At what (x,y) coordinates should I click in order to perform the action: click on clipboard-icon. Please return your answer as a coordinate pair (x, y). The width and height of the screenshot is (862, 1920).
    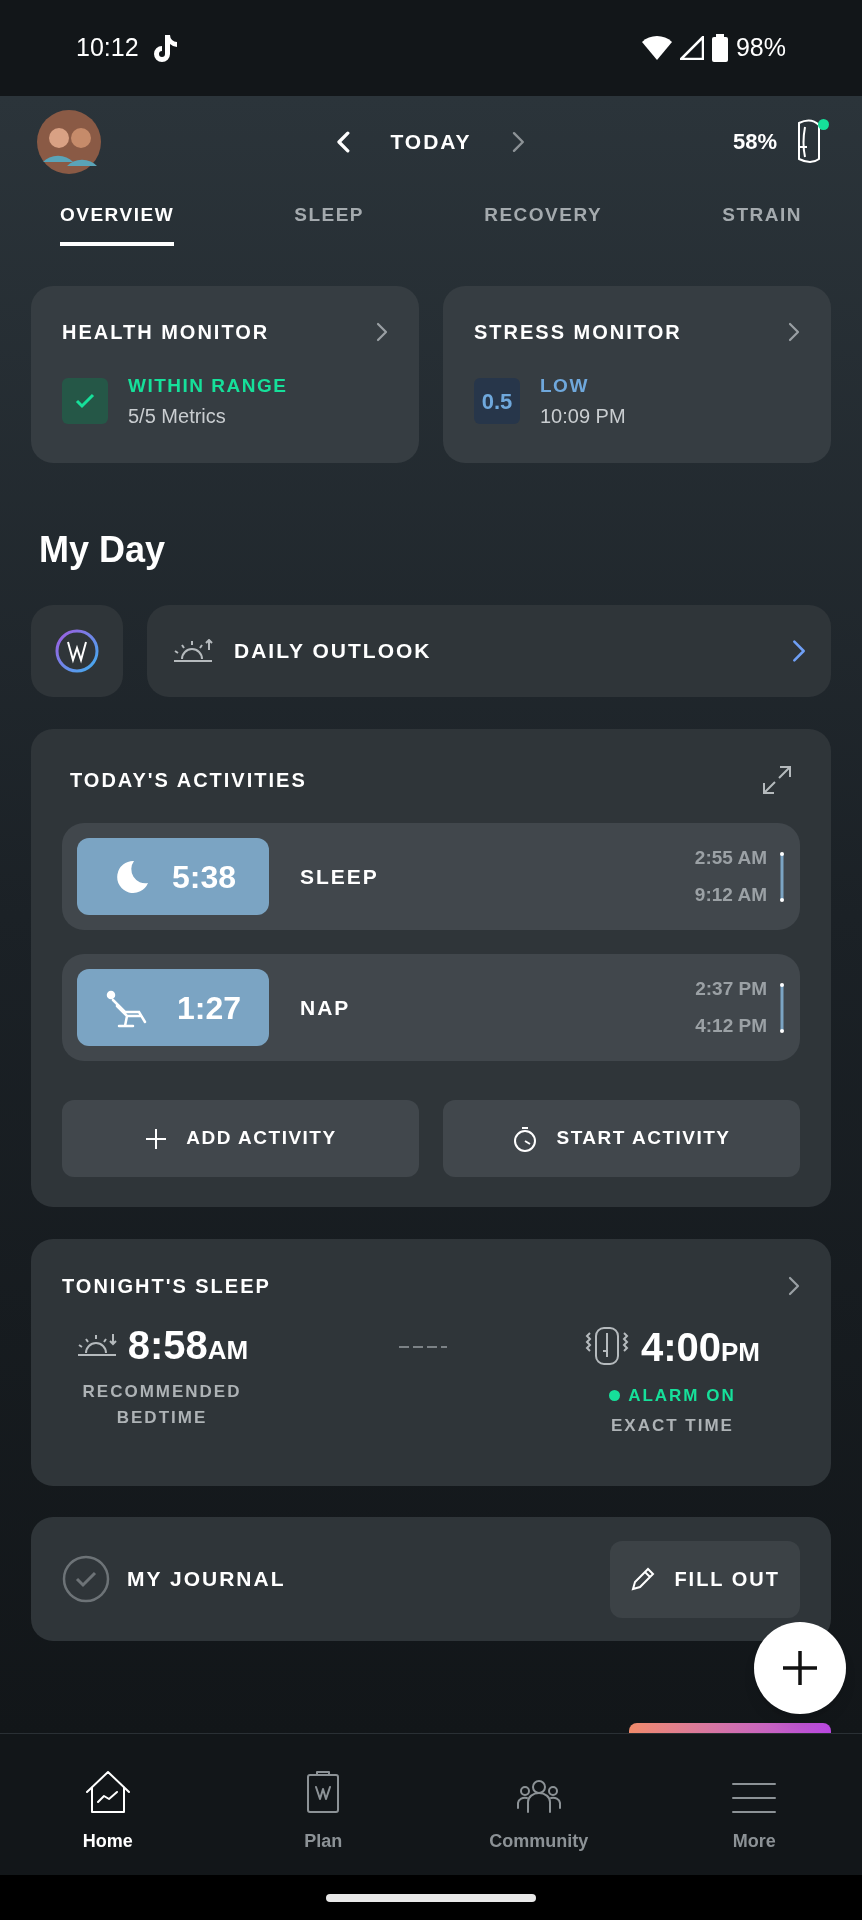
    Looking at the image, I should click on (323, 1792).